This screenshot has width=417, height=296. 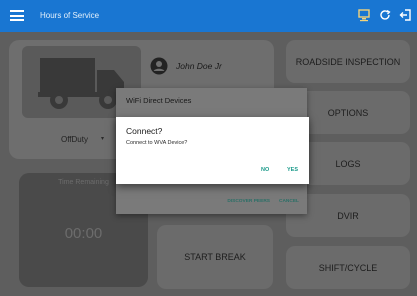 I want to click on wifi-cancel-button: CANCEL, so click(x=289, y=201).